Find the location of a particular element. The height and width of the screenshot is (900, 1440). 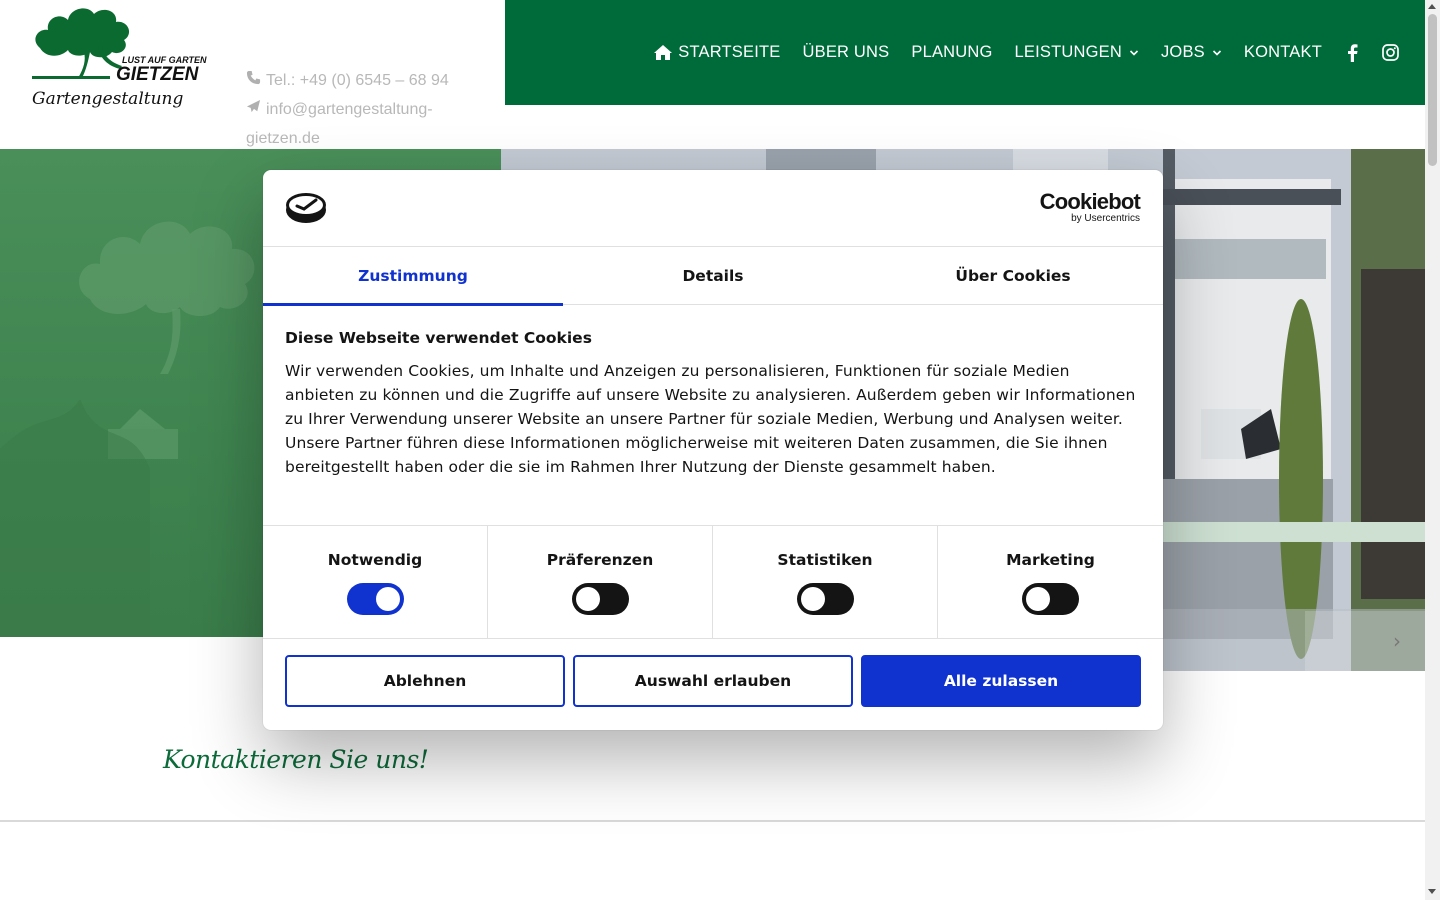

brand-byline: by Usercentrics is located at coordinates (1105, 218).